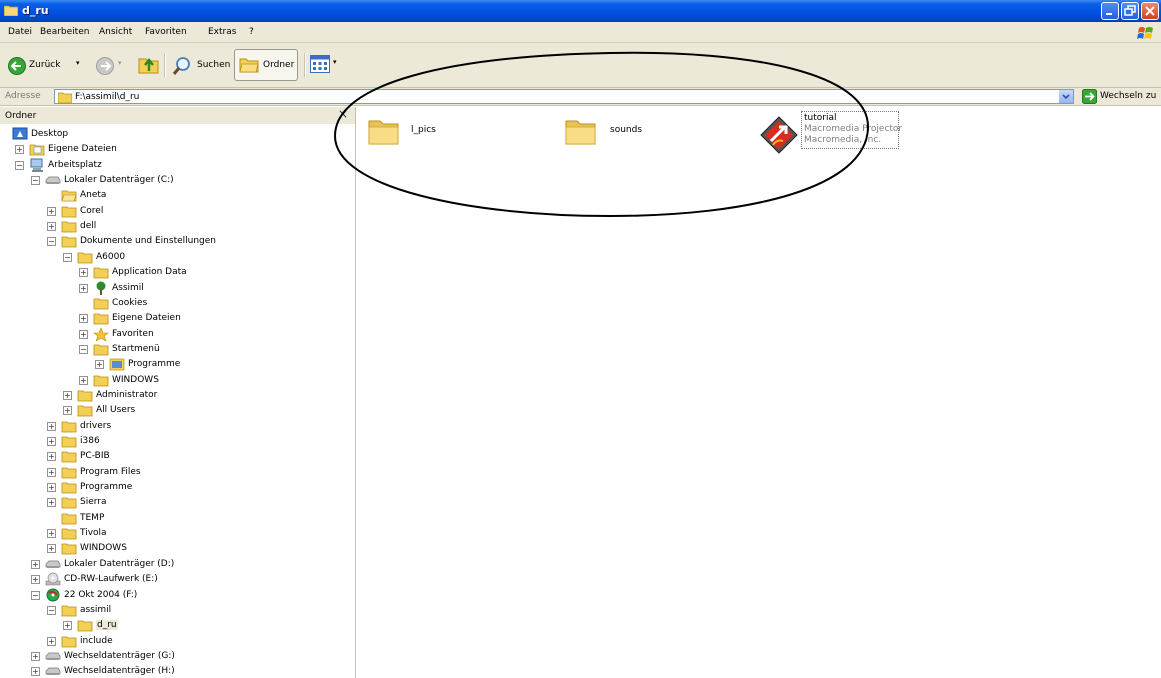 The image size is (1161, 678). I want to click on tree-item-label: PC-BIB, so click(95, 456).